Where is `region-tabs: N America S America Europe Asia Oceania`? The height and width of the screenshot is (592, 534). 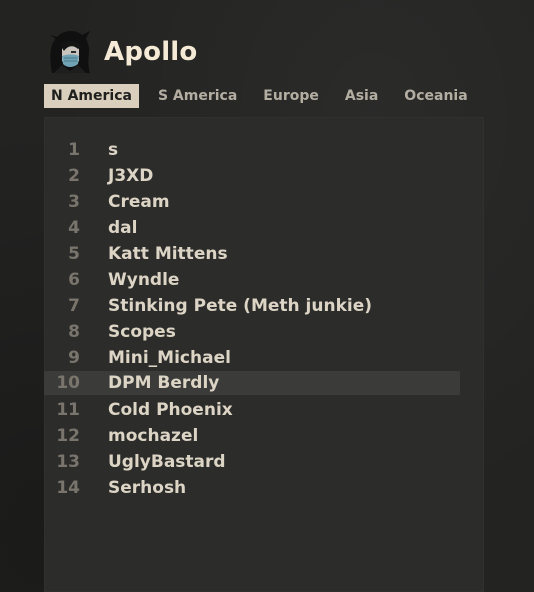
region-tabs: N America S America Europe Asia Oceania is located at coordinates (262, 96).